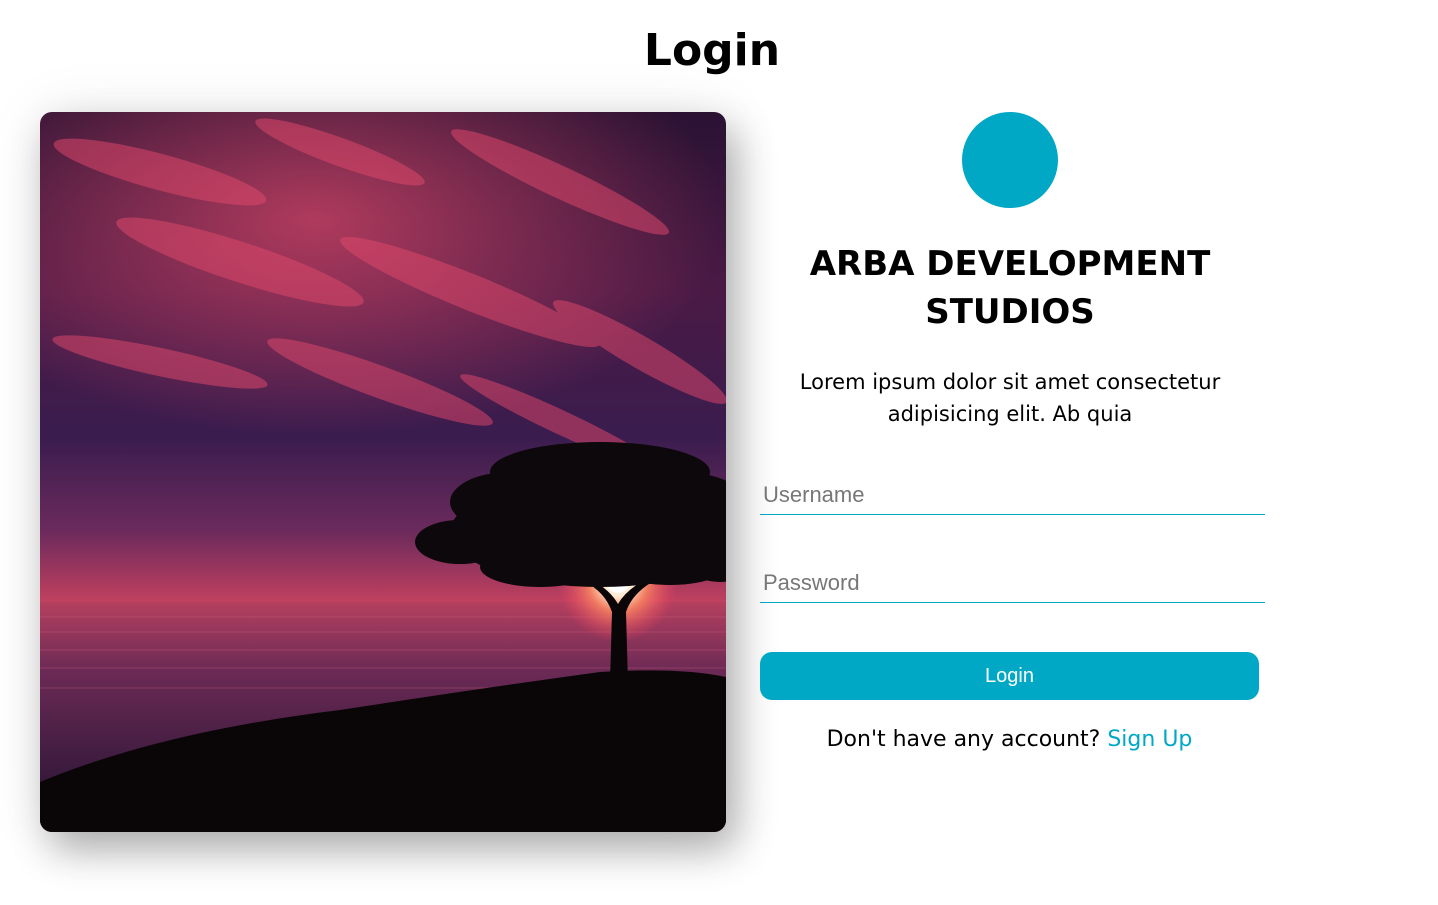 This screenshot has height=905, width=1438. Describe the element at coordinates (1012, 583) in the screenshot. I see `password-input` at that location.